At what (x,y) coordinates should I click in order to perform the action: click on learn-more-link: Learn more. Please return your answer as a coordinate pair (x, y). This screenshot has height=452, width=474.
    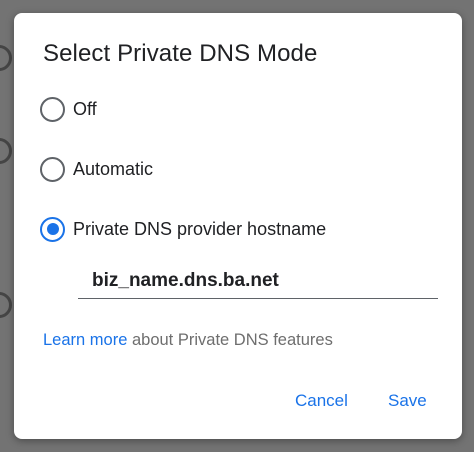
    Looking at the image, I should click on (85, 340).